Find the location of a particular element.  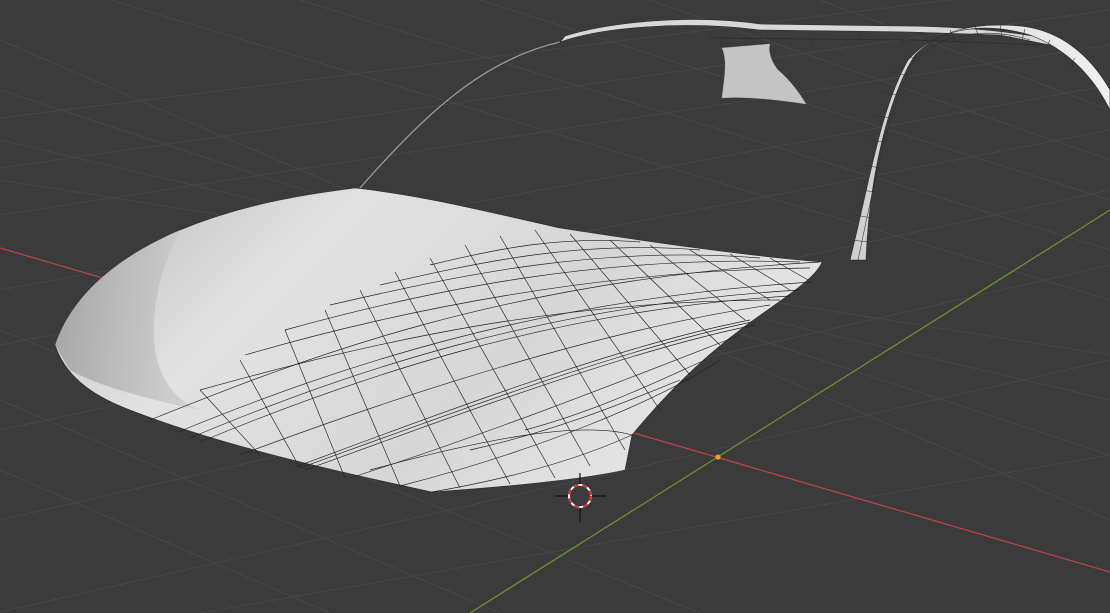

world-origin-icon is located at coordinates (718, 457).